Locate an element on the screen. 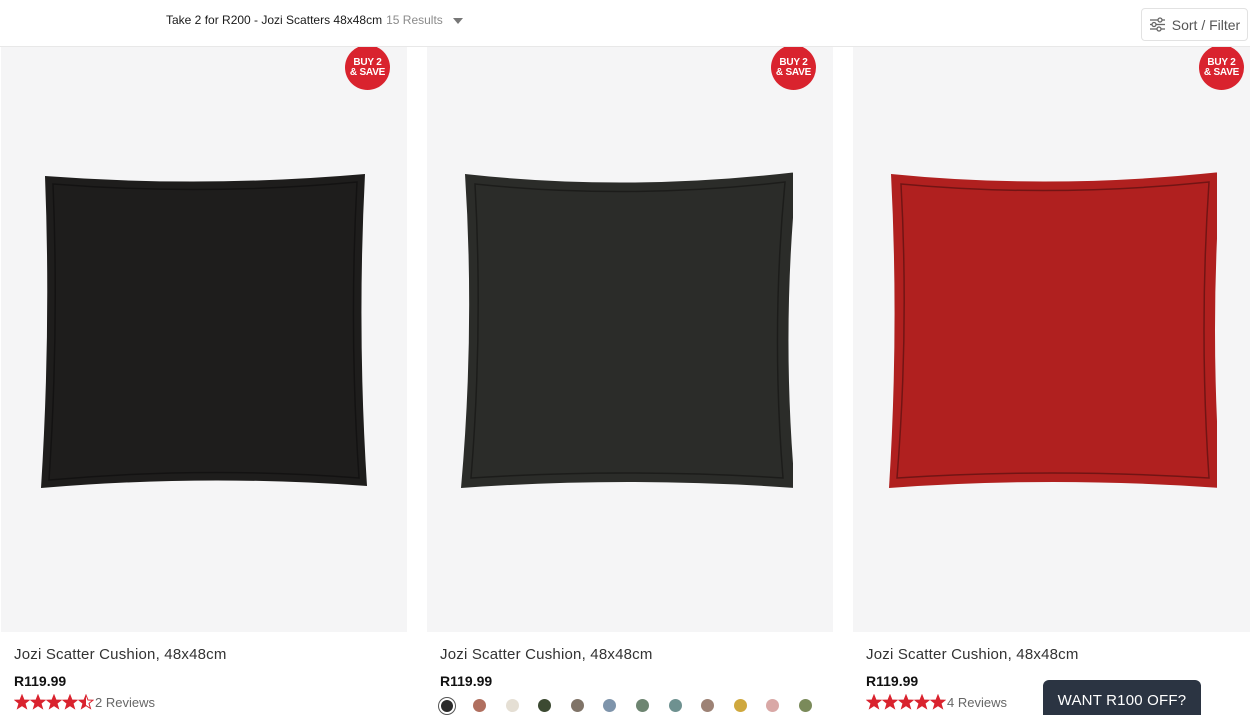 Image resolution: width=1250 pixels, height=715 pixels. collection-title: Take 2 for R200 - Jozi Scatters 48x48cm is located at coordinates (274, 20).